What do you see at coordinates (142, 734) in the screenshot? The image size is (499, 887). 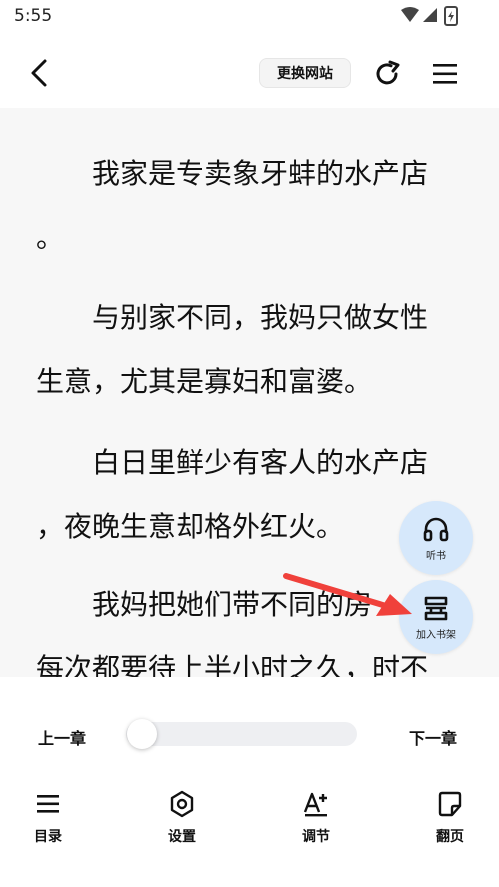 I see `slider-thumb` at bounding box center [142, 734].